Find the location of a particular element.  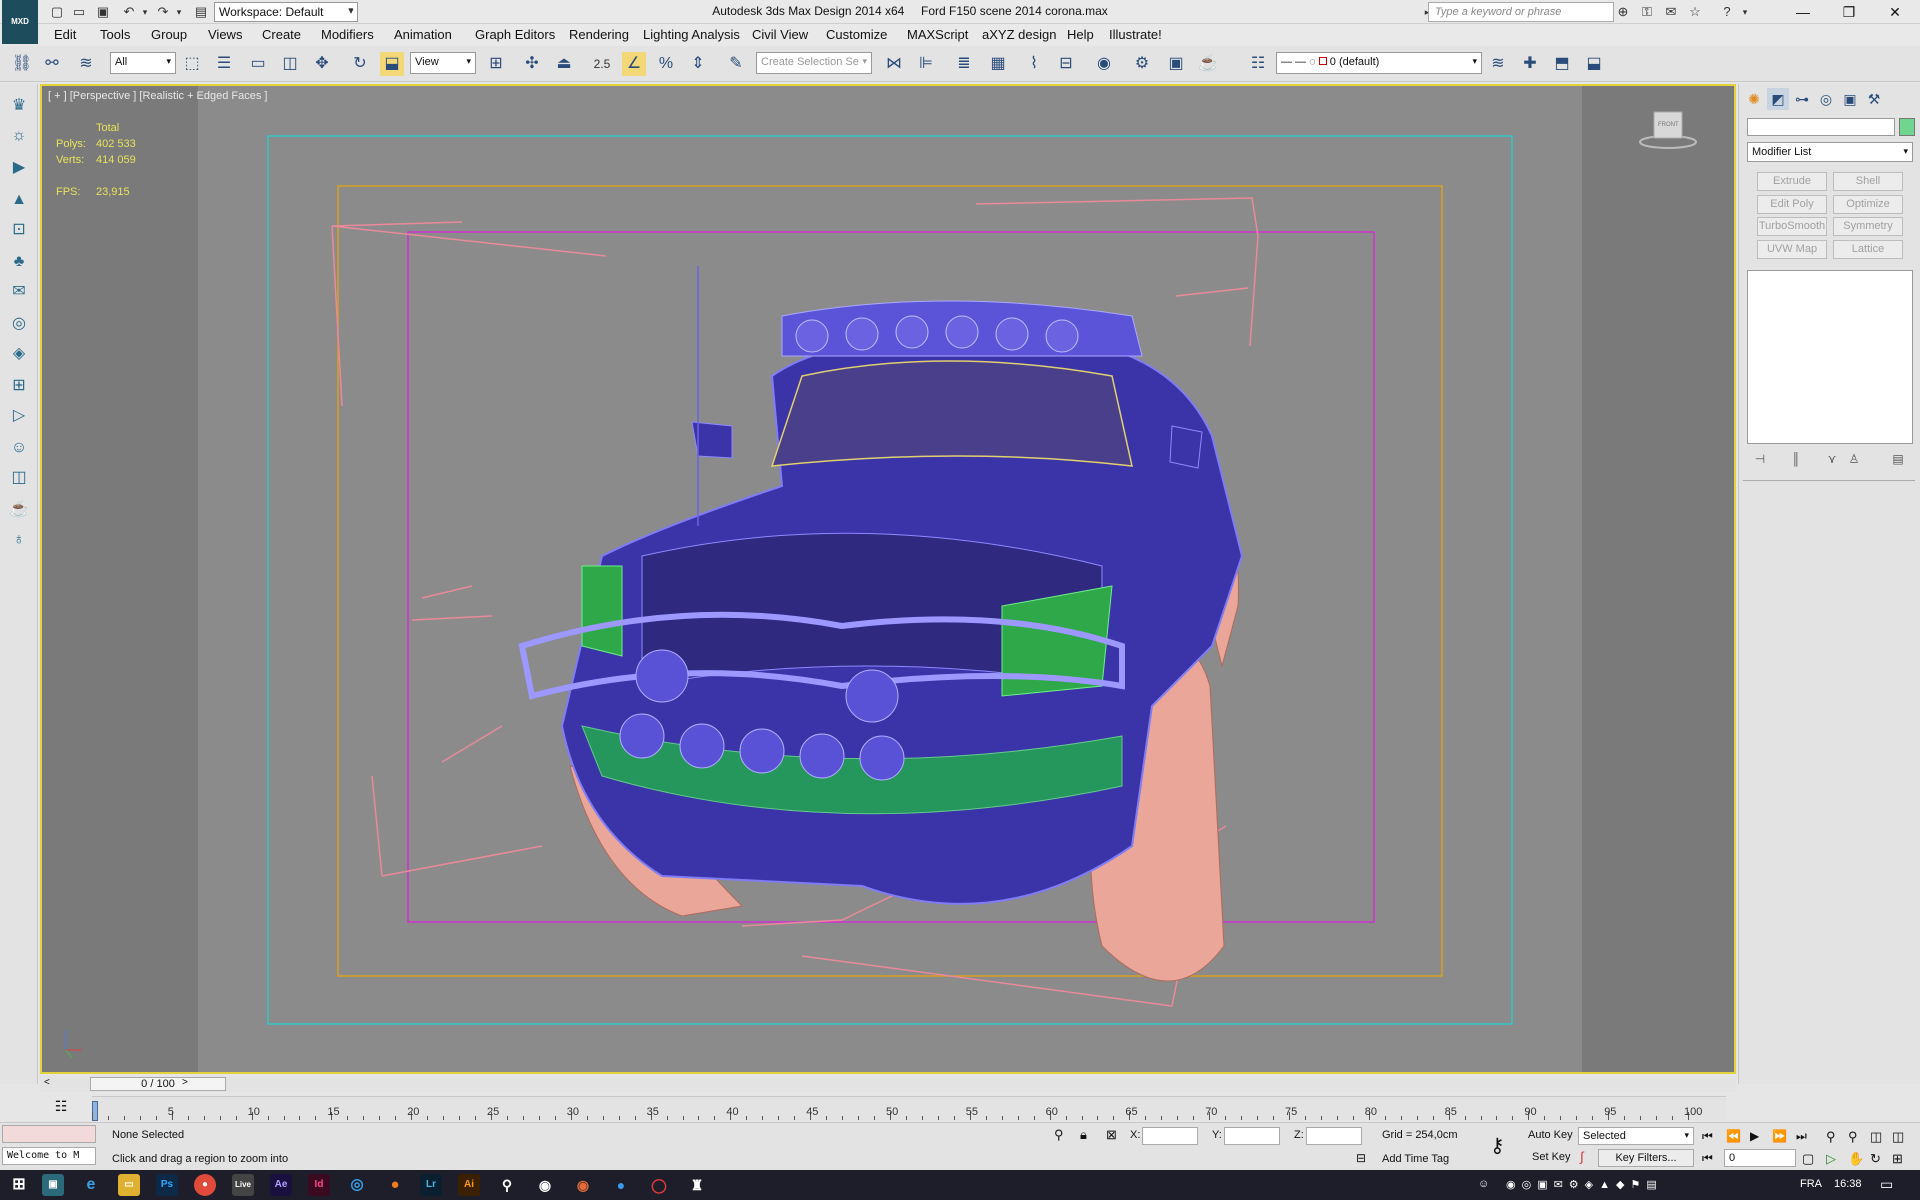

people-tray-icon: ☺ is located at coordinates (1483, 1184).